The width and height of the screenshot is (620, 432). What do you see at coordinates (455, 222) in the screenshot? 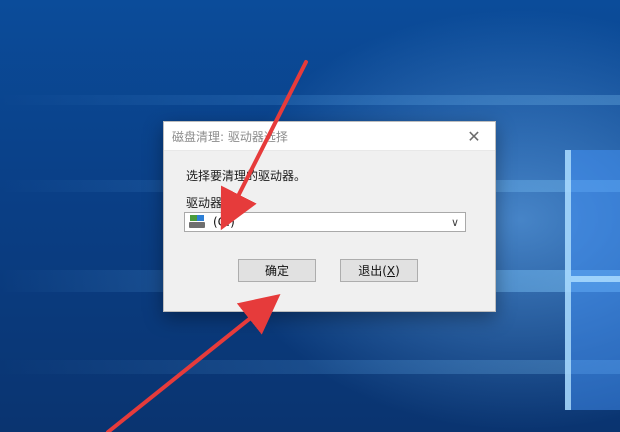
I see `chevron-down-icon: ∨` at bounding box center [455, 222].